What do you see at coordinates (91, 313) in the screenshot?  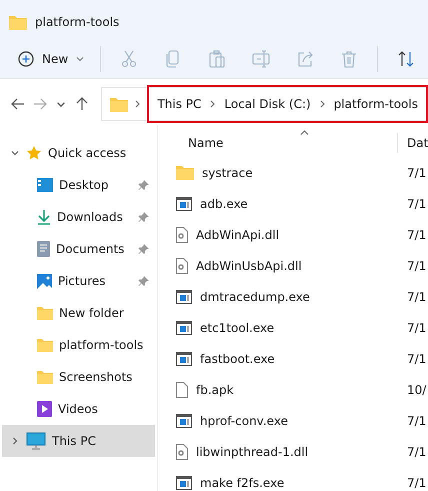 I see `sidebar-item: New folder` at bounding box center [91, 313].